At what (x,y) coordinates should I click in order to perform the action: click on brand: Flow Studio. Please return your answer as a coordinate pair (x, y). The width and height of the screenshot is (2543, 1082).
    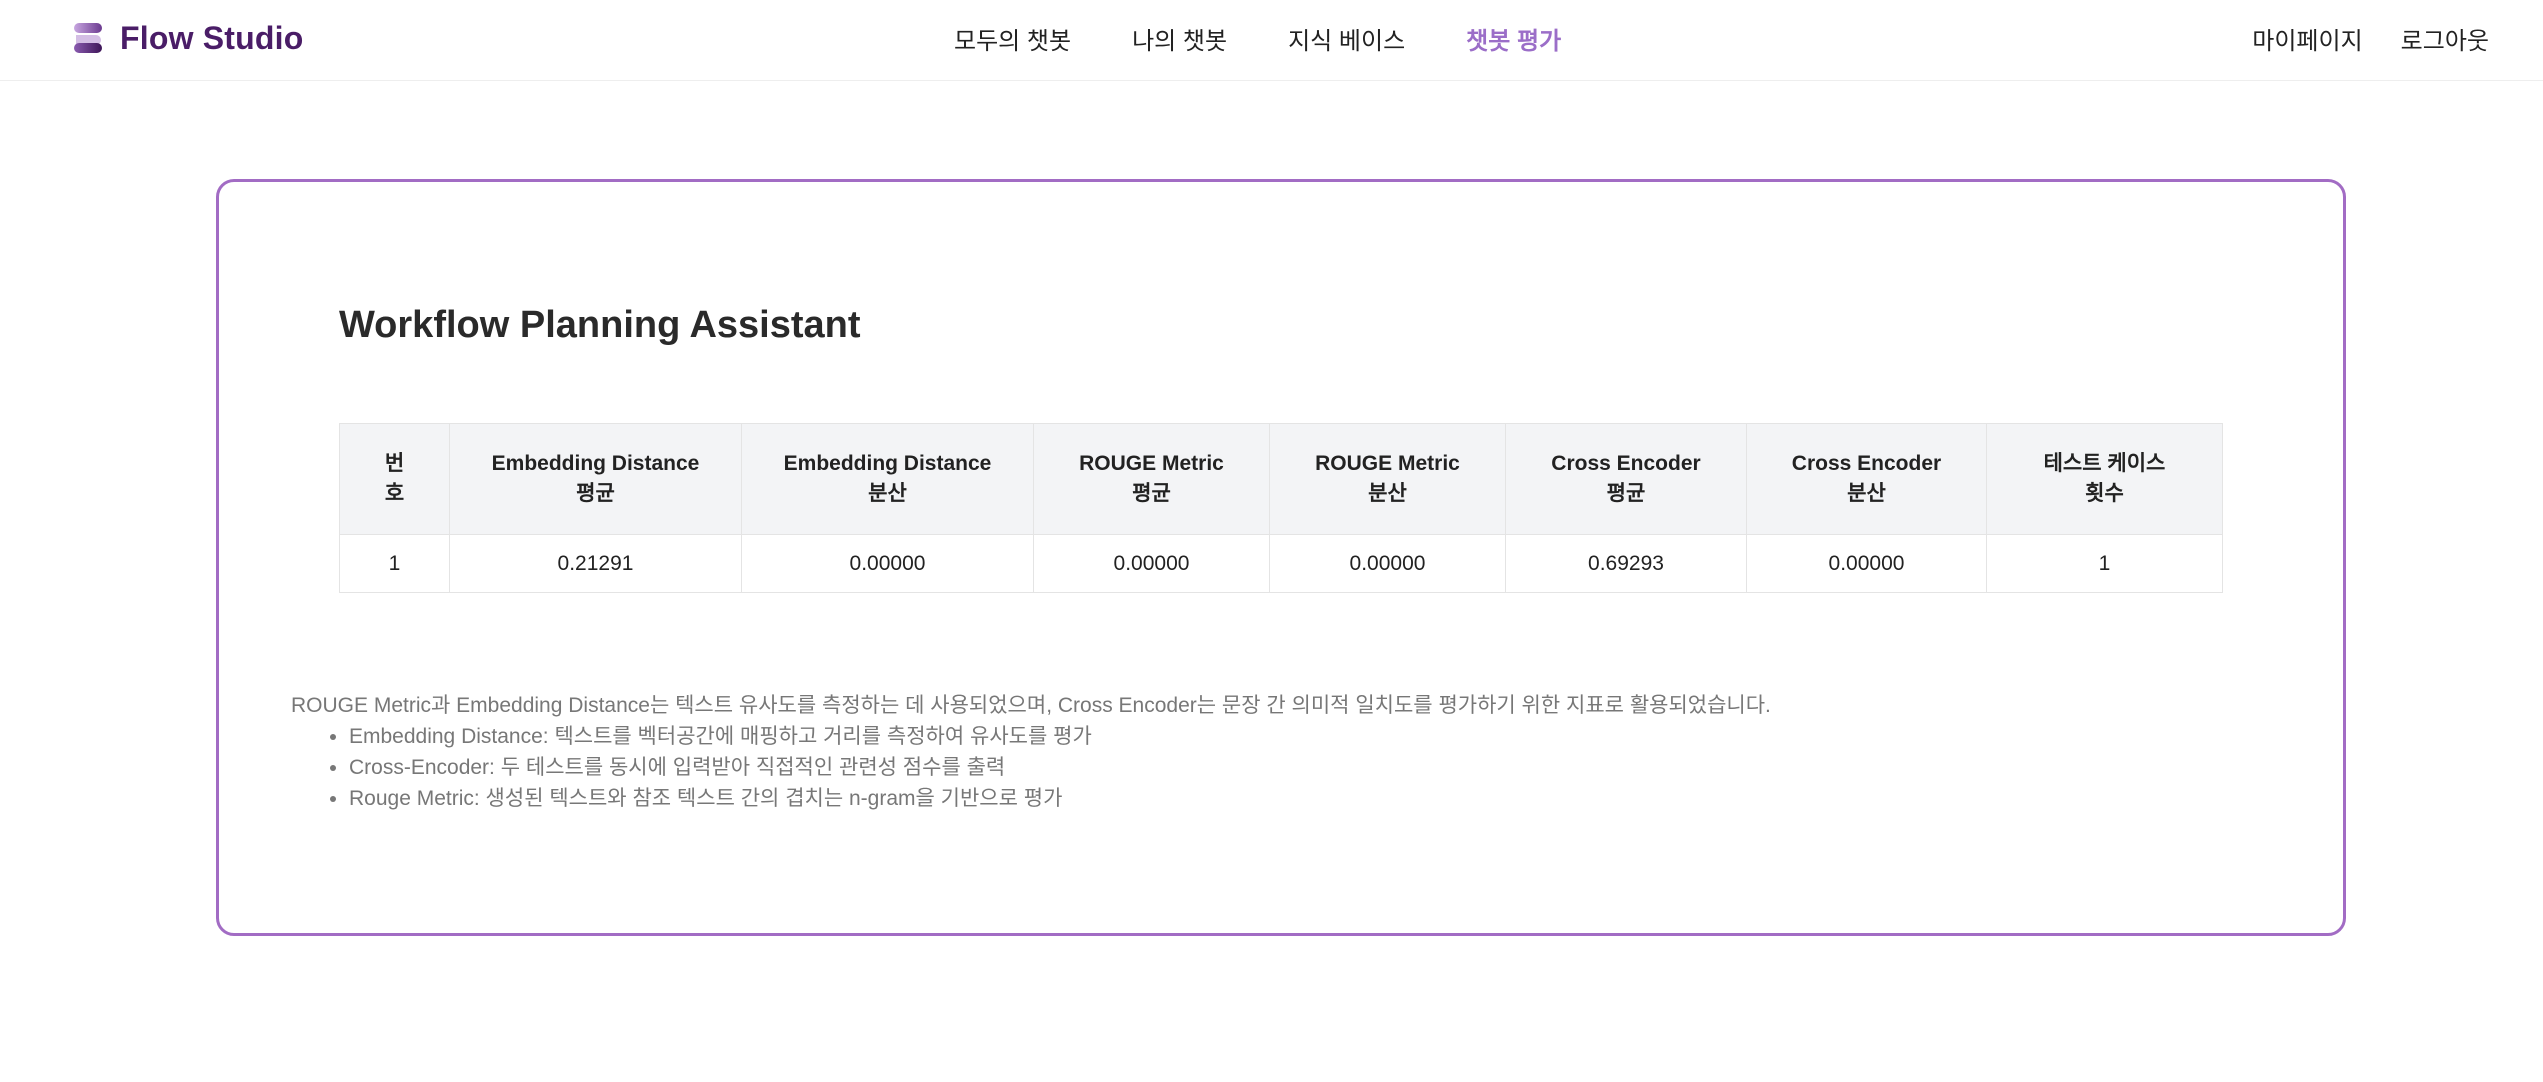
    Looking at the image, I should click on (187, 38).